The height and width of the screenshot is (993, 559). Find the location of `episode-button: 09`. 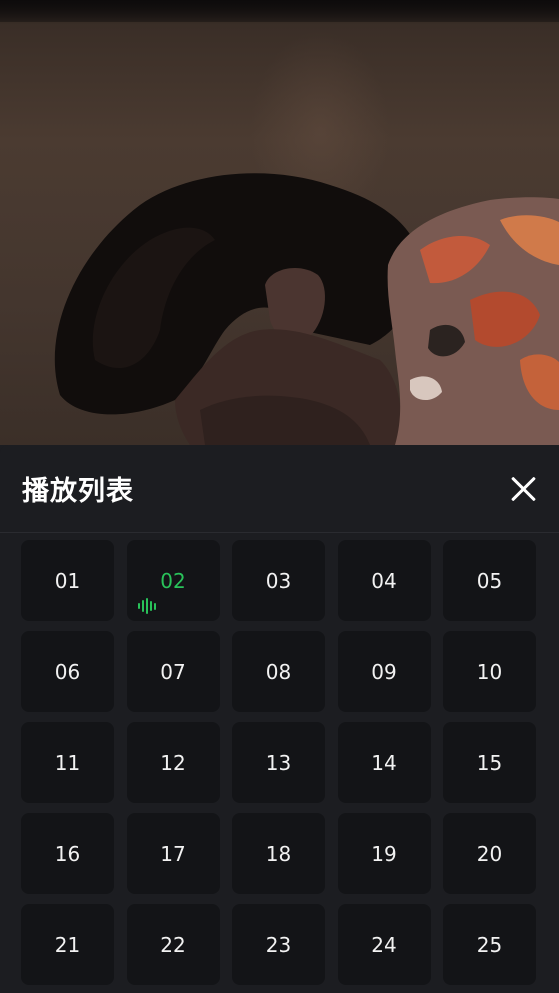

episode-button: 09 is located at coordinates (384, 671).